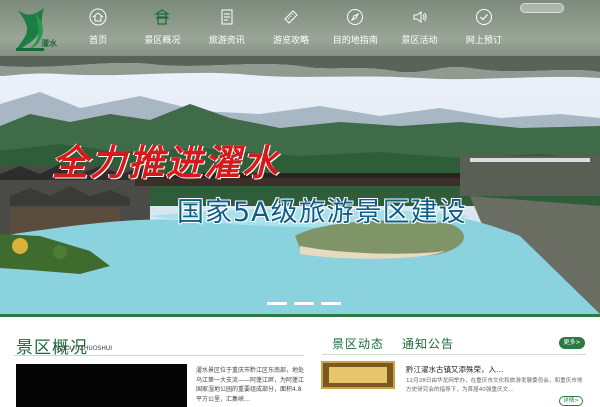  What do you see at coordinates (483, 17) in the screenshot?
I see `check-icon` at bounding box center [483, 17].